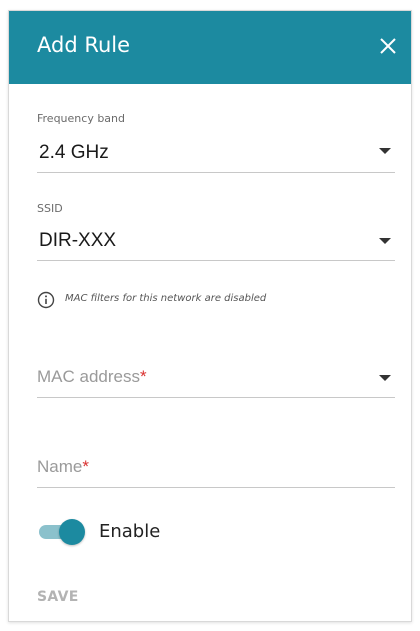 The height and width of the screenshot is (631, 420). I want to click on close-icon, so click(388, 46).